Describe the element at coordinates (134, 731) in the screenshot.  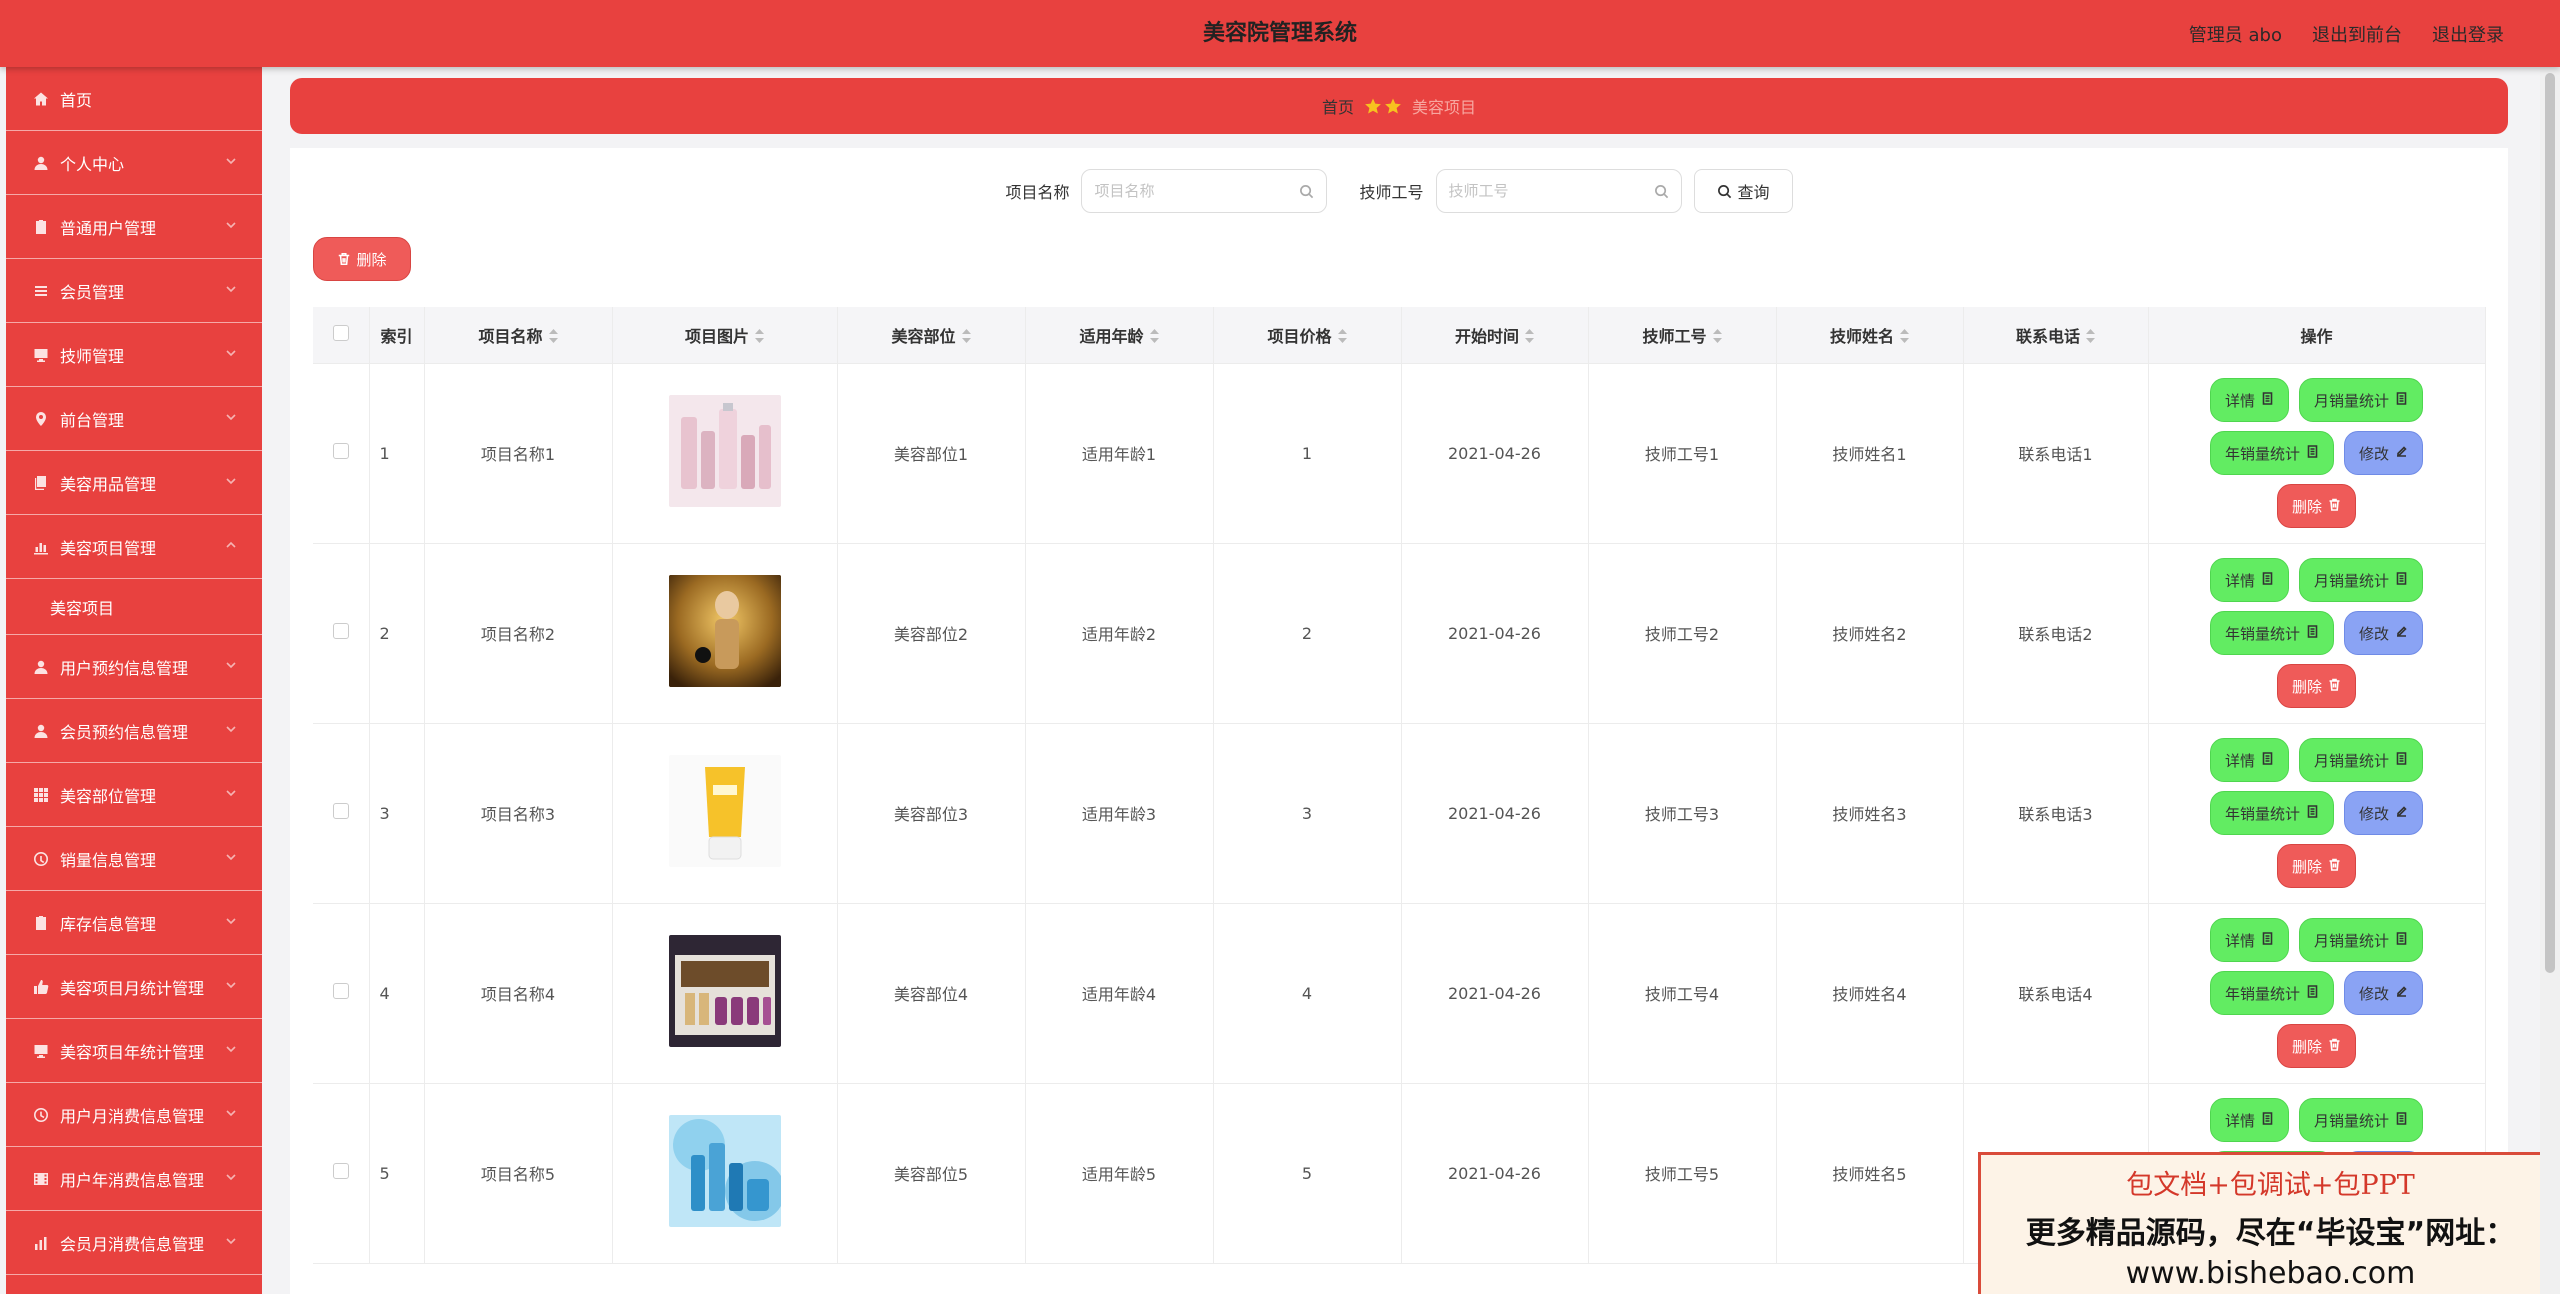
I see `sidebar-item-9: 会员预约信息管理` at that location.